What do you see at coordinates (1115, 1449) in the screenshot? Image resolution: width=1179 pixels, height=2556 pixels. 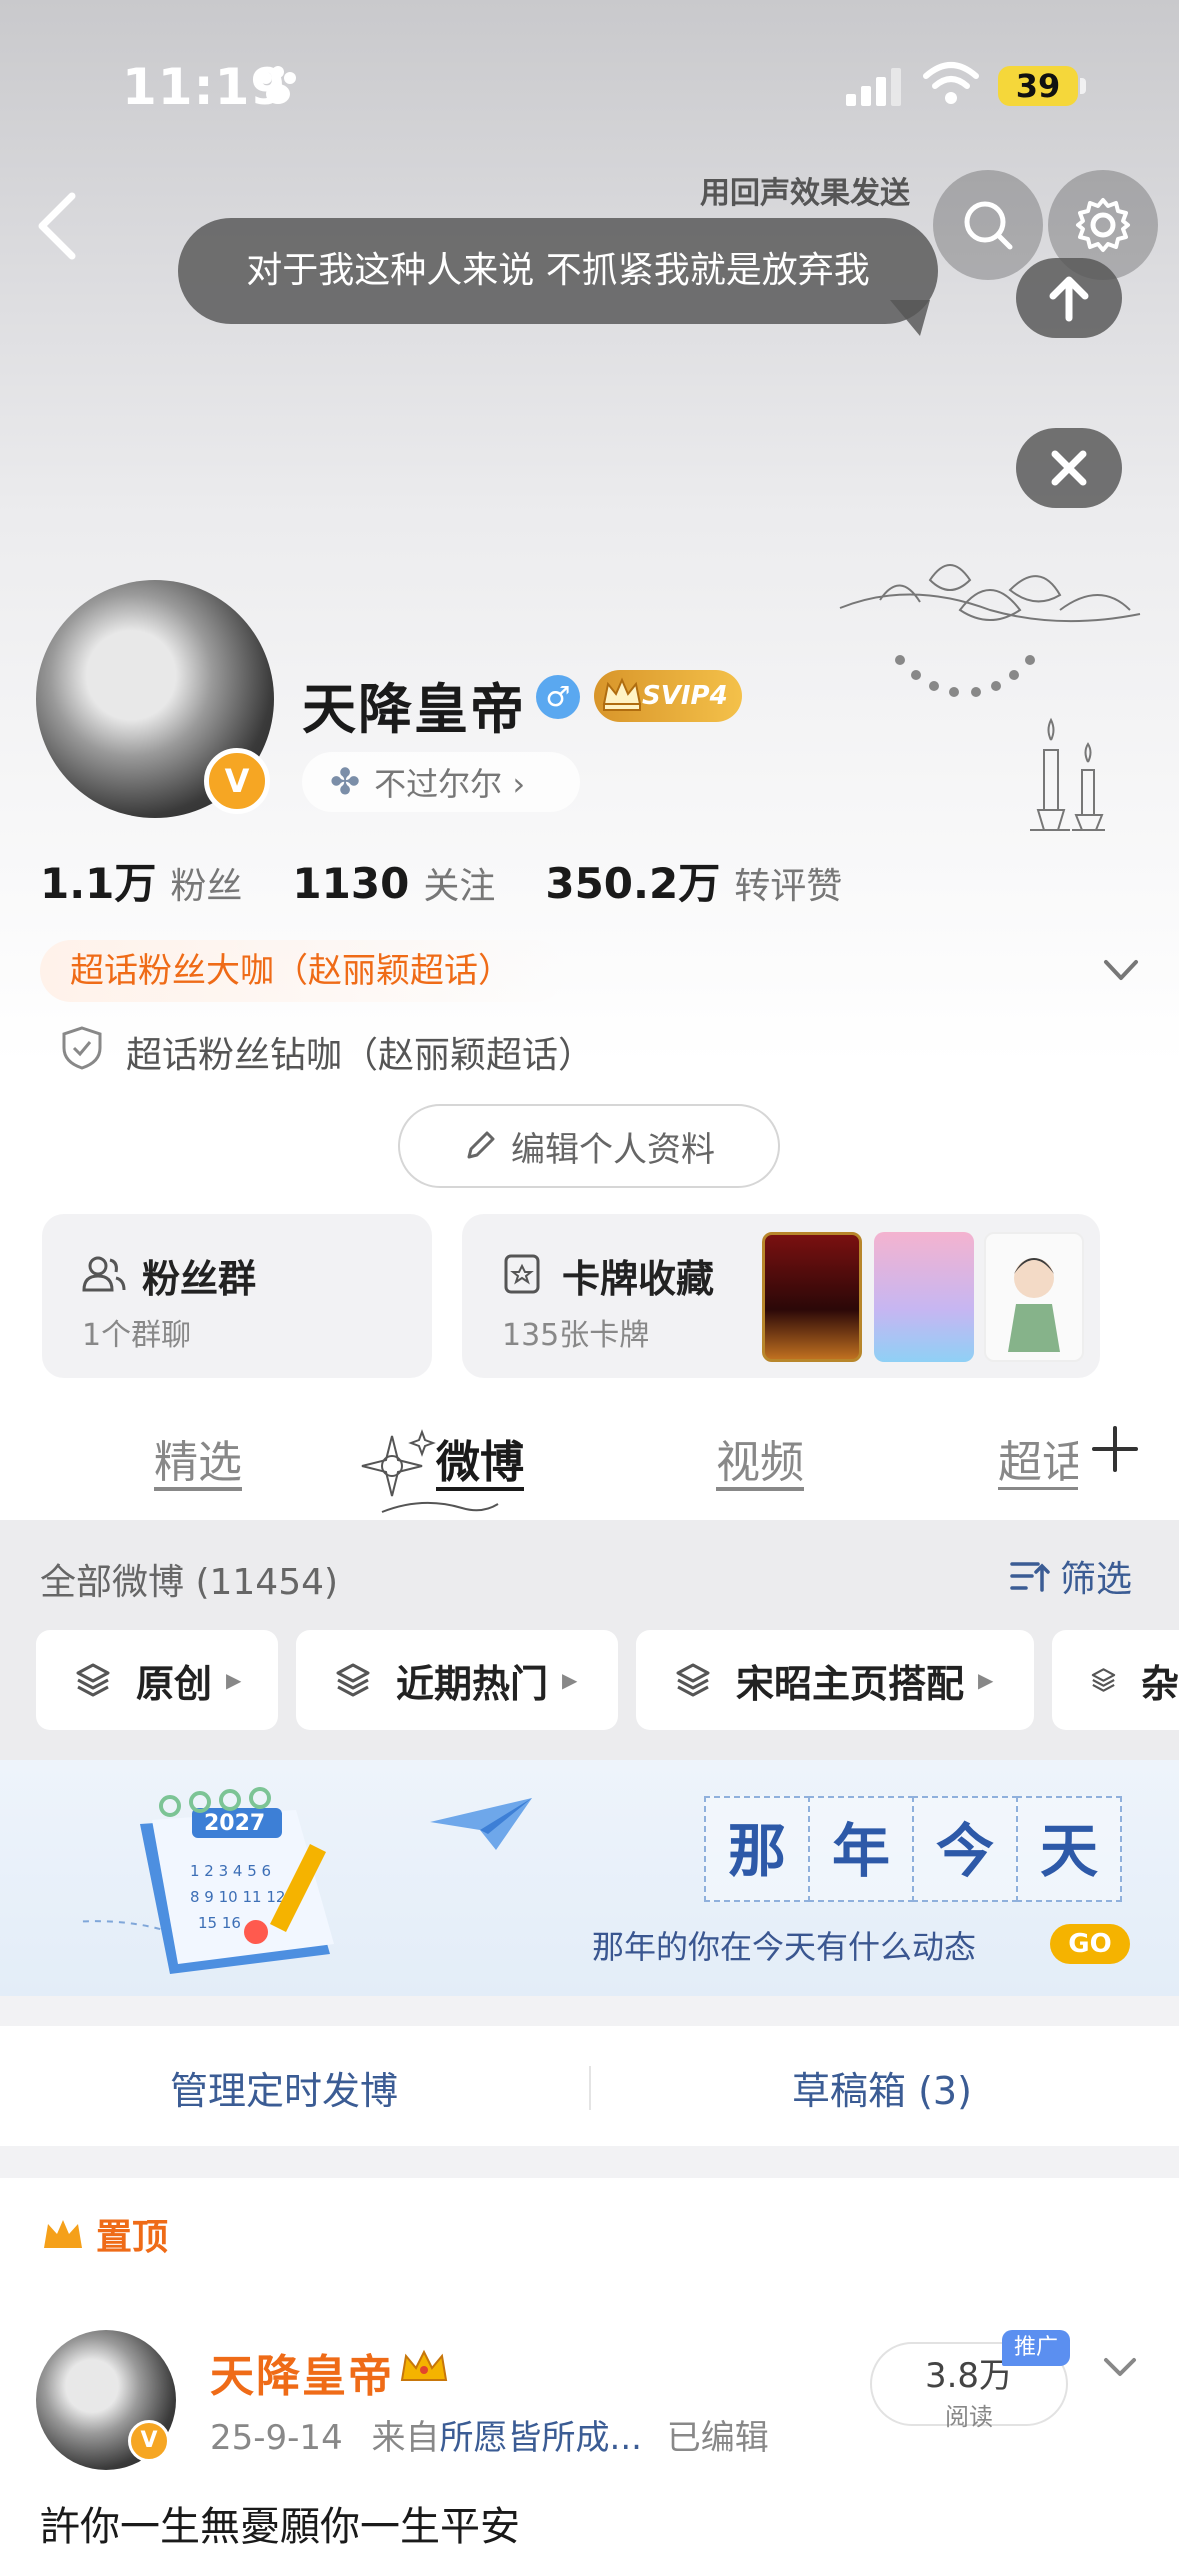 I see `plus-icon` at bounding box center [1115, 1449].